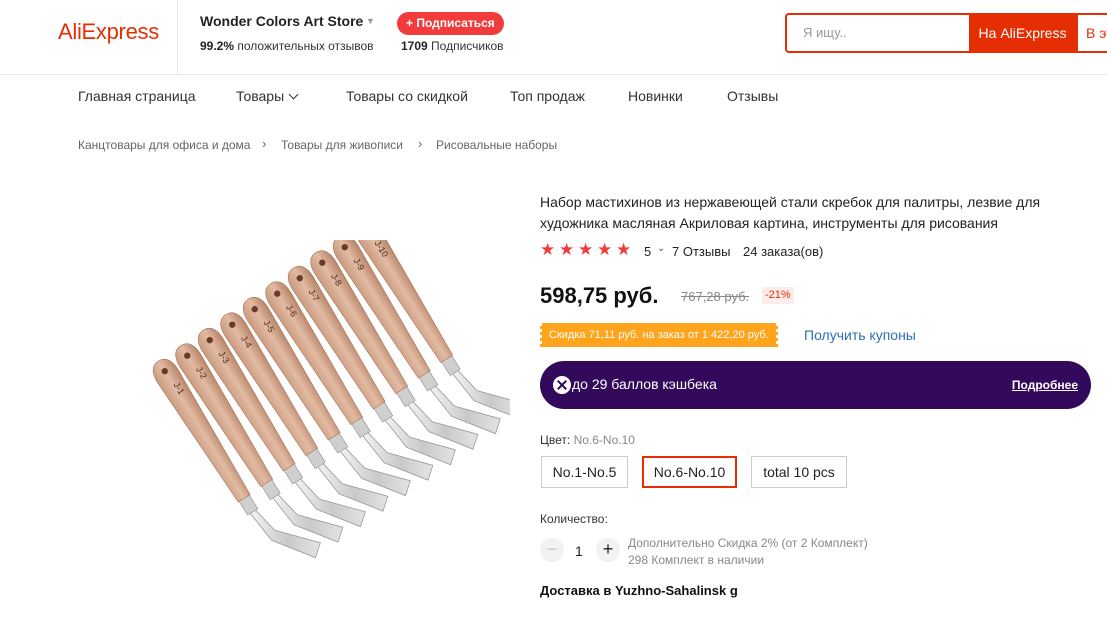  Describe the element at coordinates (1045, 385) in the screenshot. I see `cashback-details-link: Подробнее` at that location.